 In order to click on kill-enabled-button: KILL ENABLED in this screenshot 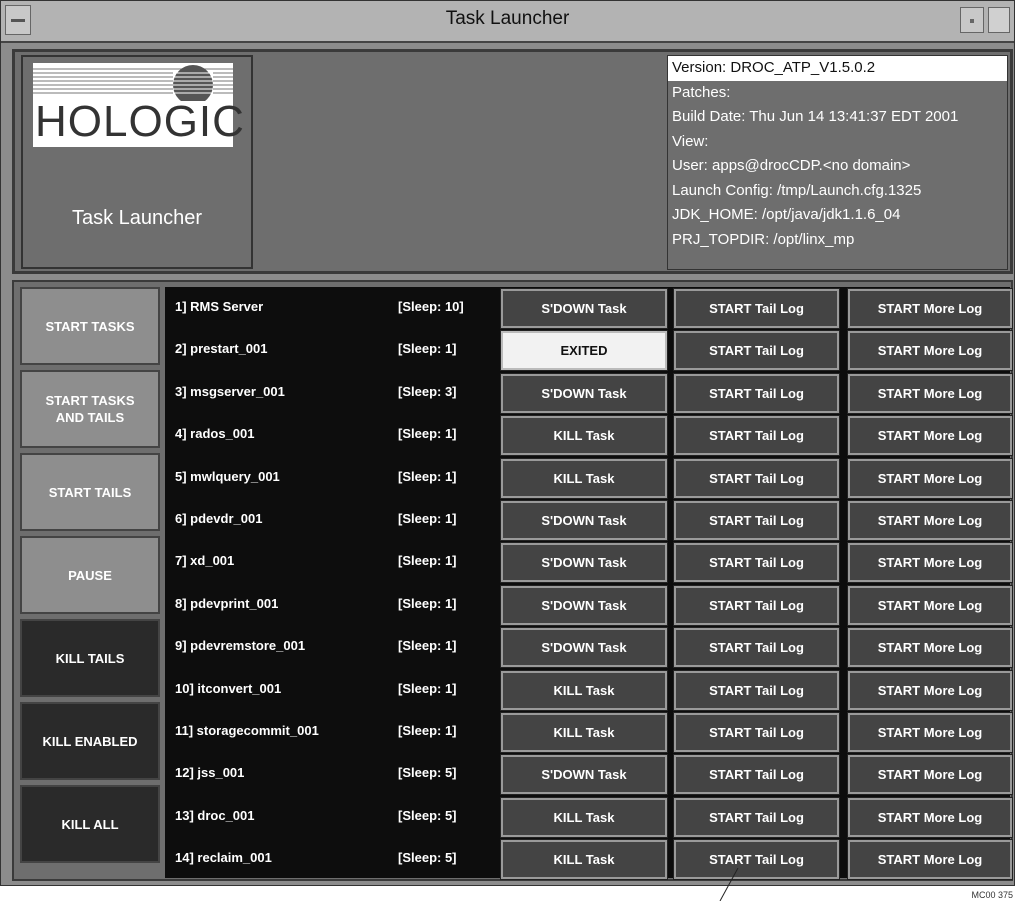, I will do `click(90, 741)`.